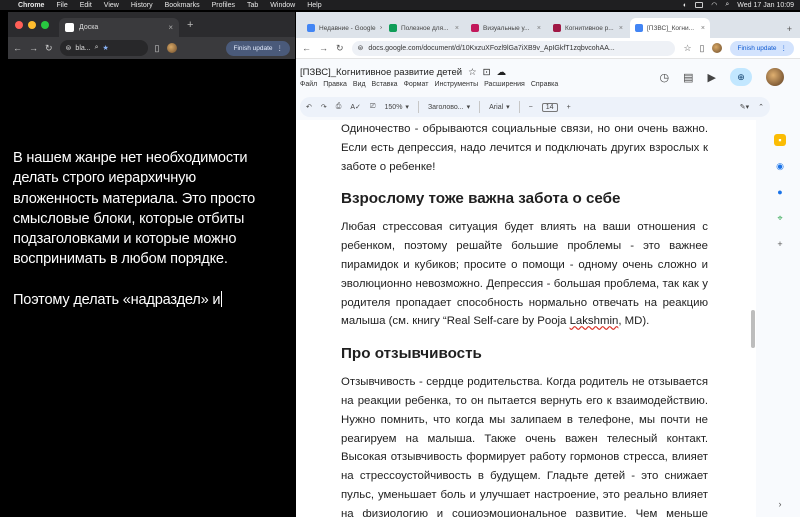 Image resolution: width=800 pixels, height=517 pixels. Describe the element at coordinates (472, 72) in the screenshot. I see `star-icon: ☆` at that location.